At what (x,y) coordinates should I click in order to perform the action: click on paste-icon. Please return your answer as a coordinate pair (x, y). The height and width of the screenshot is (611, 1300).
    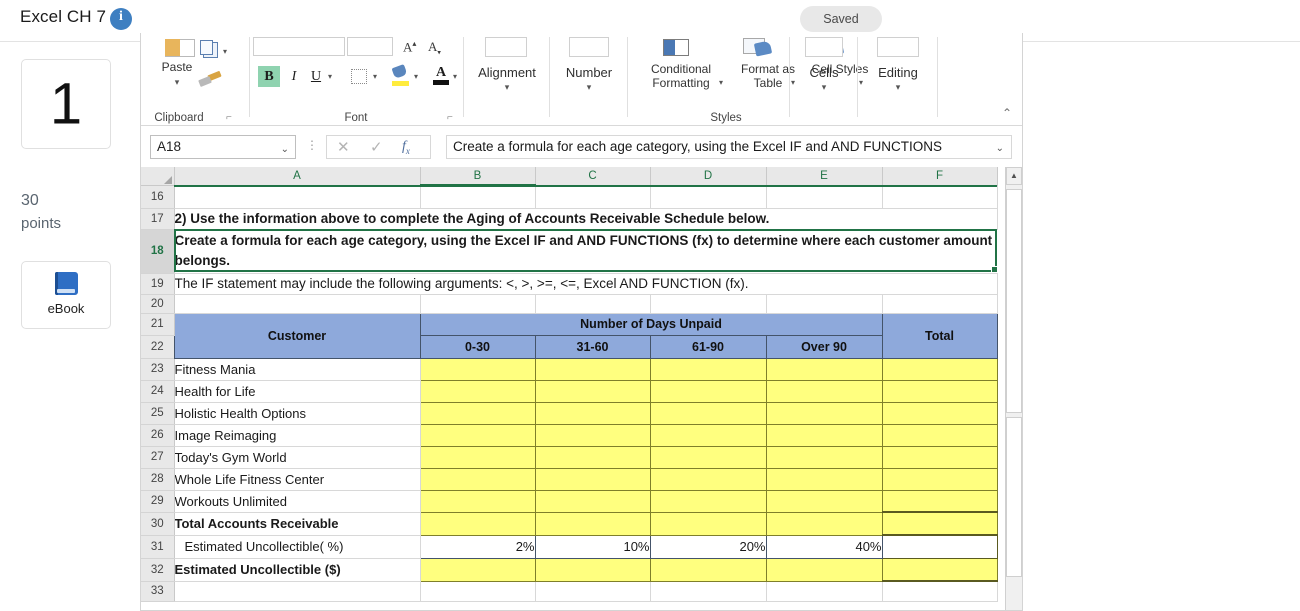
    Looking at the image, I should click on (180, 48).